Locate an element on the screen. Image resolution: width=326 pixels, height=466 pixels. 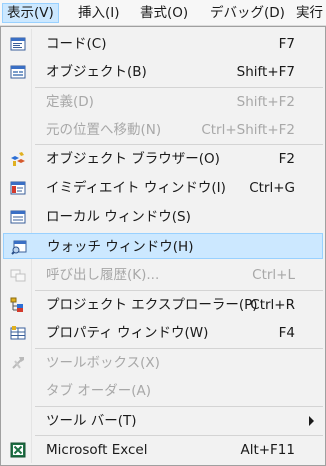
menu-format: 書式(O) is located at coordinates (164, 13).